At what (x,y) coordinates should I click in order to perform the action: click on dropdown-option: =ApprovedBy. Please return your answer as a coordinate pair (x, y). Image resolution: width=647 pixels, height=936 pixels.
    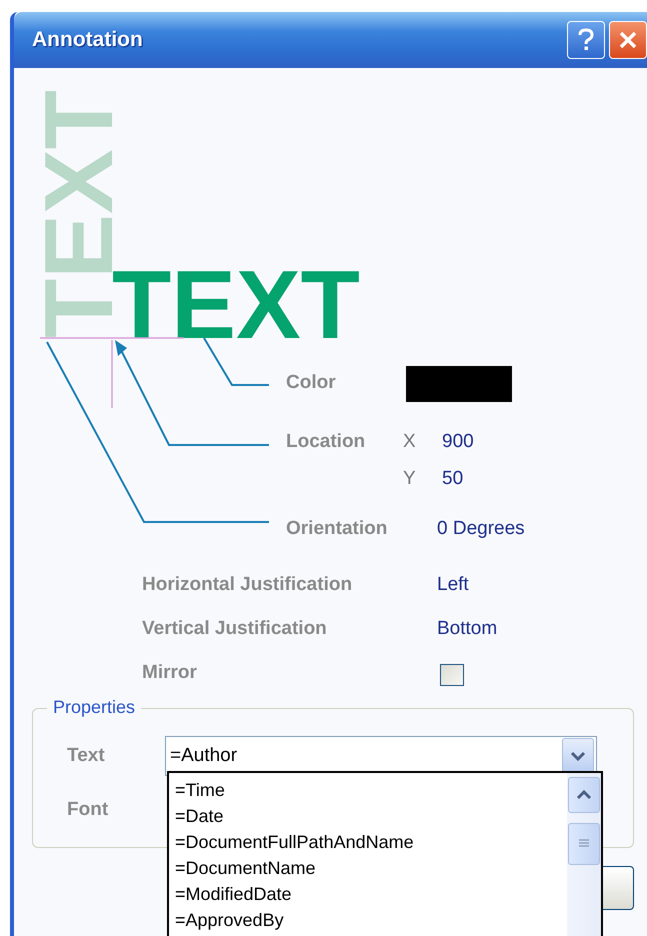
    Looking at the image, I should click on (371, 920).